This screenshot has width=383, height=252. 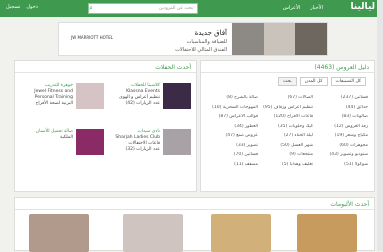 I want to click on banner-desc: الفندق المثالي للاحتفالات, so click(x=201, y=50).